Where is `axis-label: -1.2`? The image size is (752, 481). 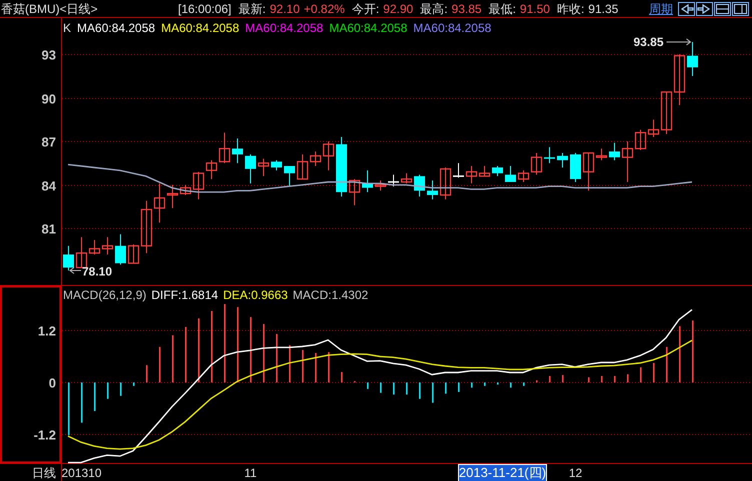 axis-label: -1.2 is located at coordinates (45, 435).